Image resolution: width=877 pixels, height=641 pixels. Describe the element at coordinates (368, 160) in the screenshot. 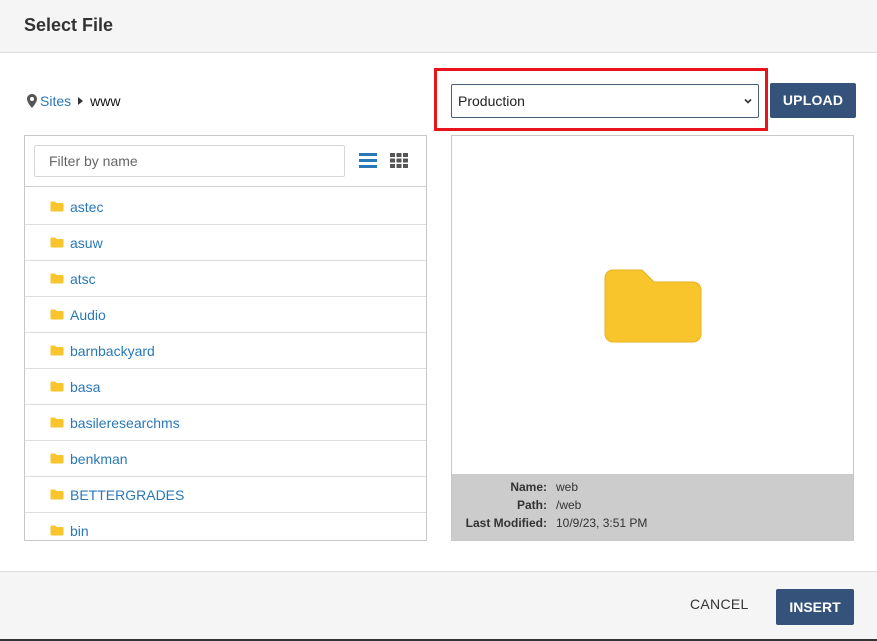

I see `list-view-icon` at that location.